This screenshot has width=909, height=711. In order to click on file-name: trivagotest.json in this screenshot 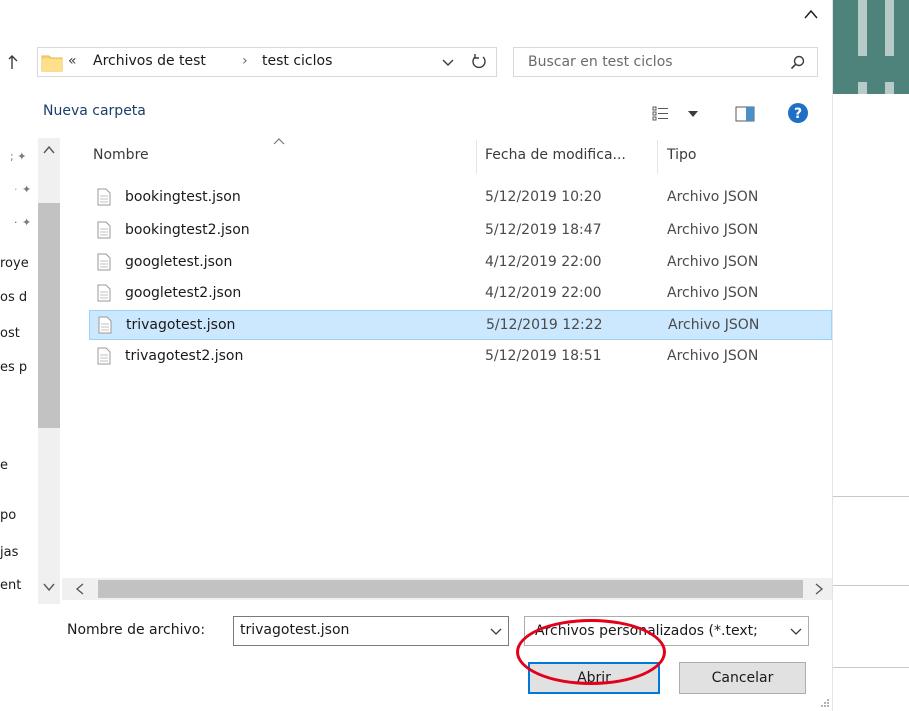, I will do `click(181, 325)`.